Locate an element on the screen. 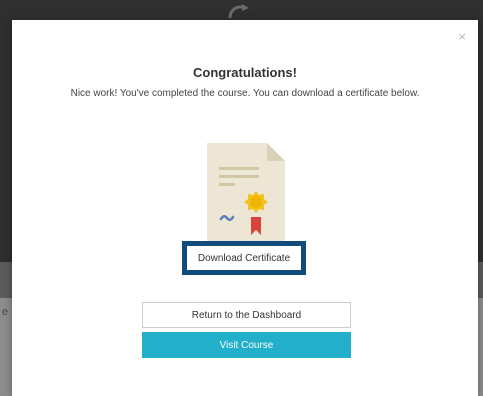 The width and height of the screenshot is (483, 396). visit-course-button: Visit Course is located at coordinates (246, 345).